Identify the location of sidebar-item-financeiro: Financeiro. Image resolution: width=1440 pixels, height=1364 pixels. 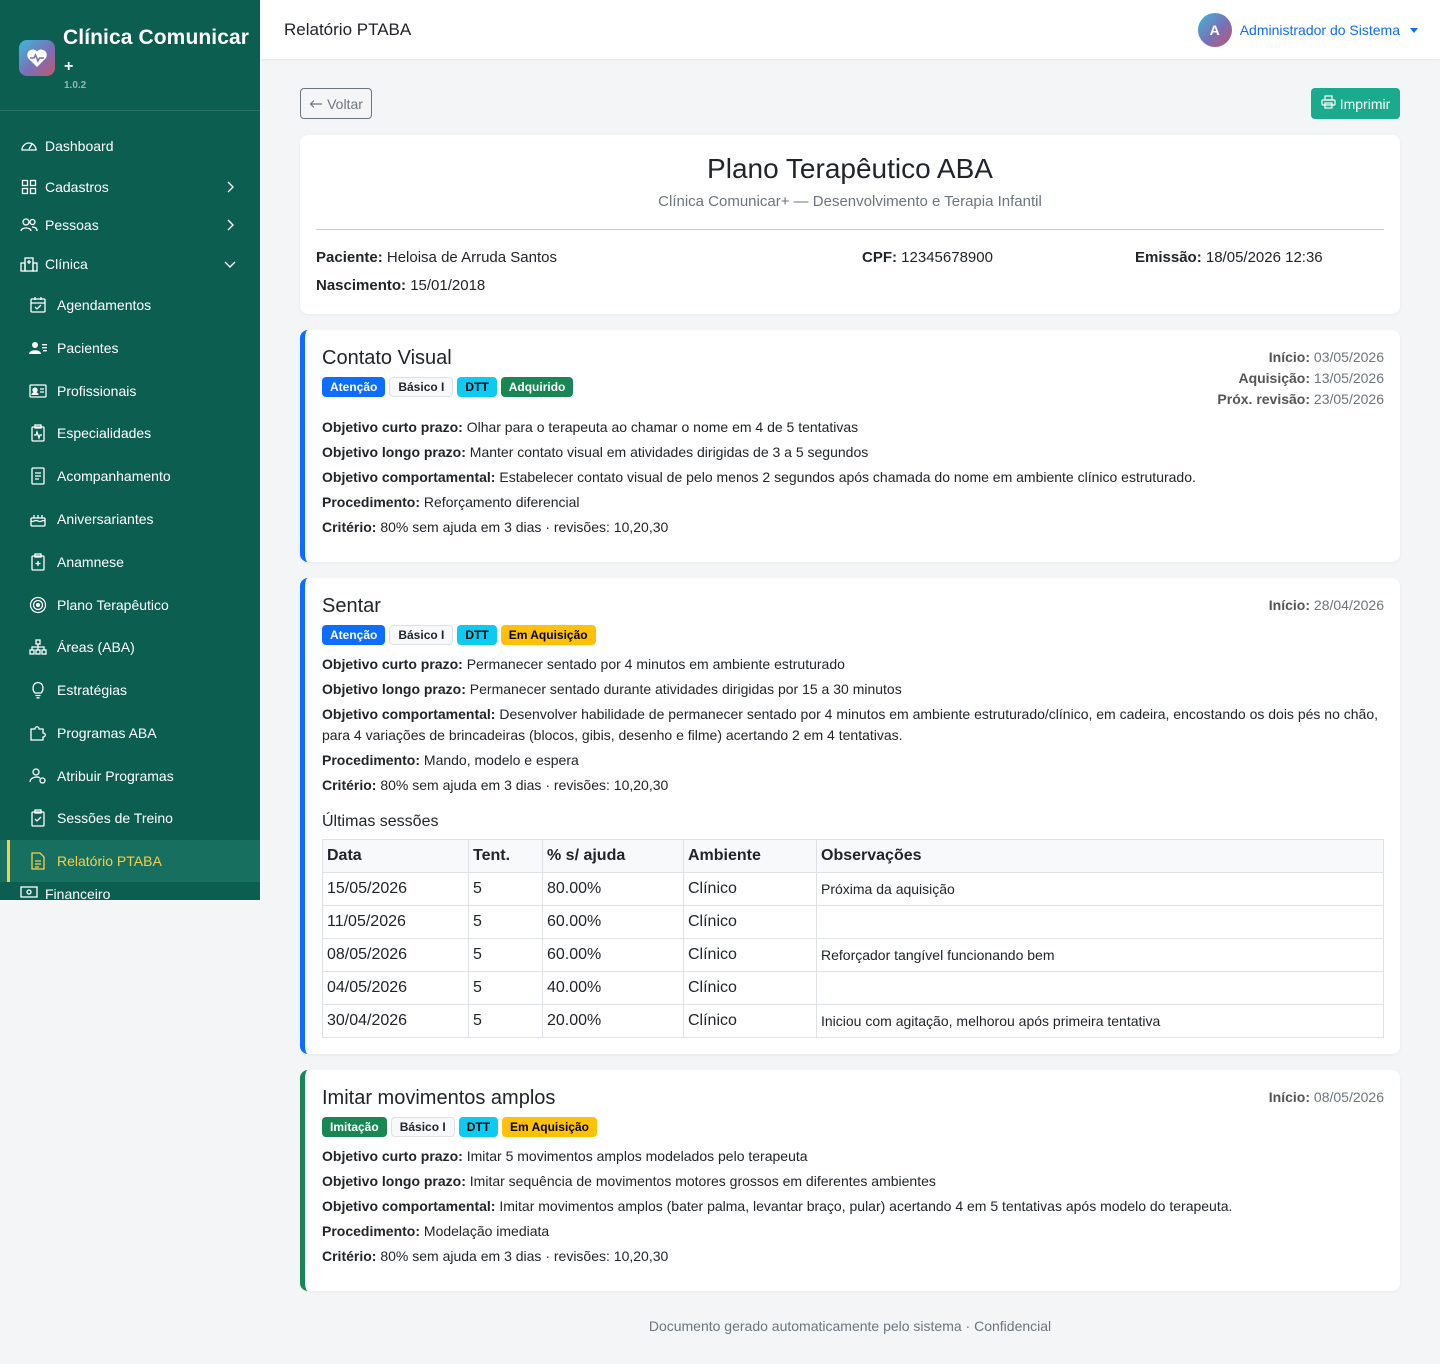
(130, 891).